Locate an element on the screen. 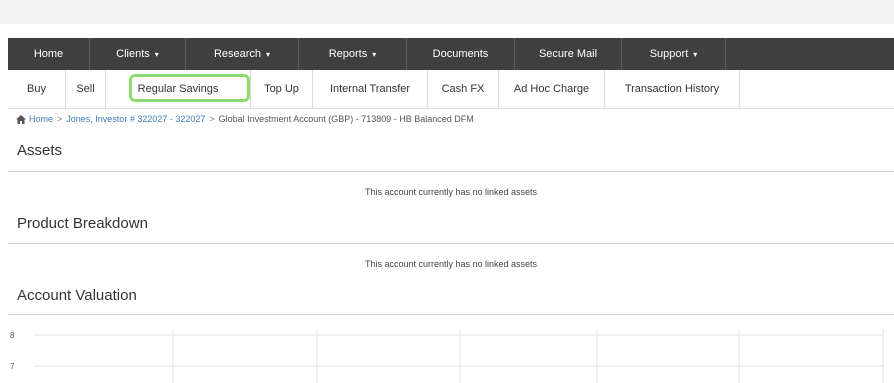 The width and height of the screenshot is (894, 383). subnav-ad-hoc-charge-label: Ad Hoc Charge is located at coordinates (551, 89).